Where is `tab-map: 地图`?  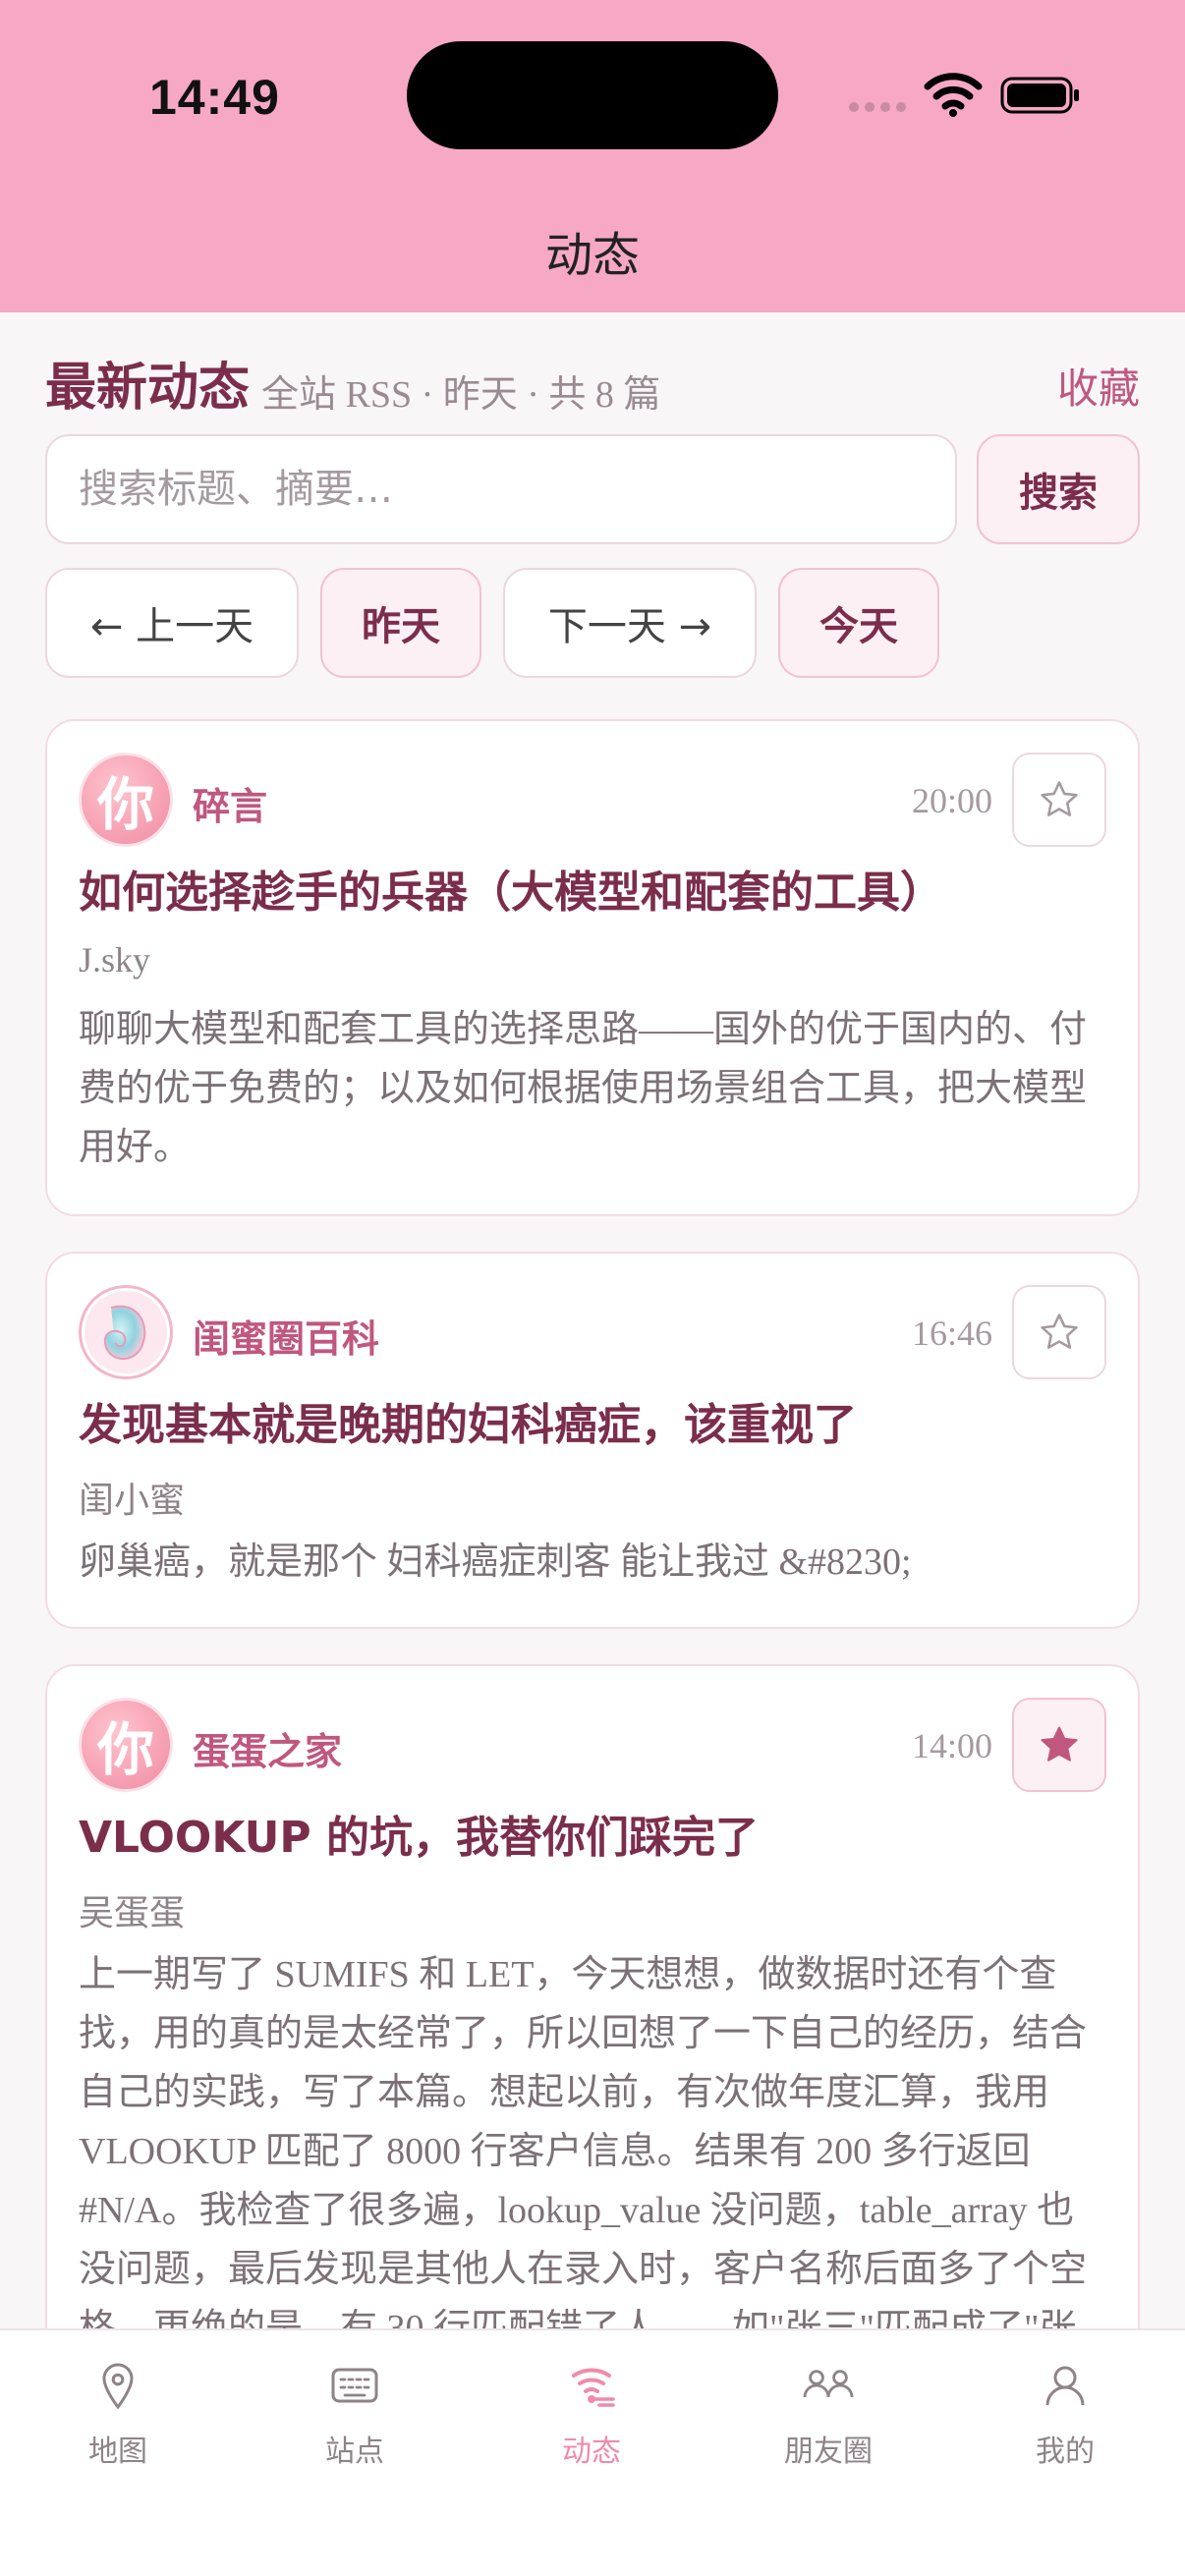
tab-map: 地图 is located at coordinates (118, 2415).